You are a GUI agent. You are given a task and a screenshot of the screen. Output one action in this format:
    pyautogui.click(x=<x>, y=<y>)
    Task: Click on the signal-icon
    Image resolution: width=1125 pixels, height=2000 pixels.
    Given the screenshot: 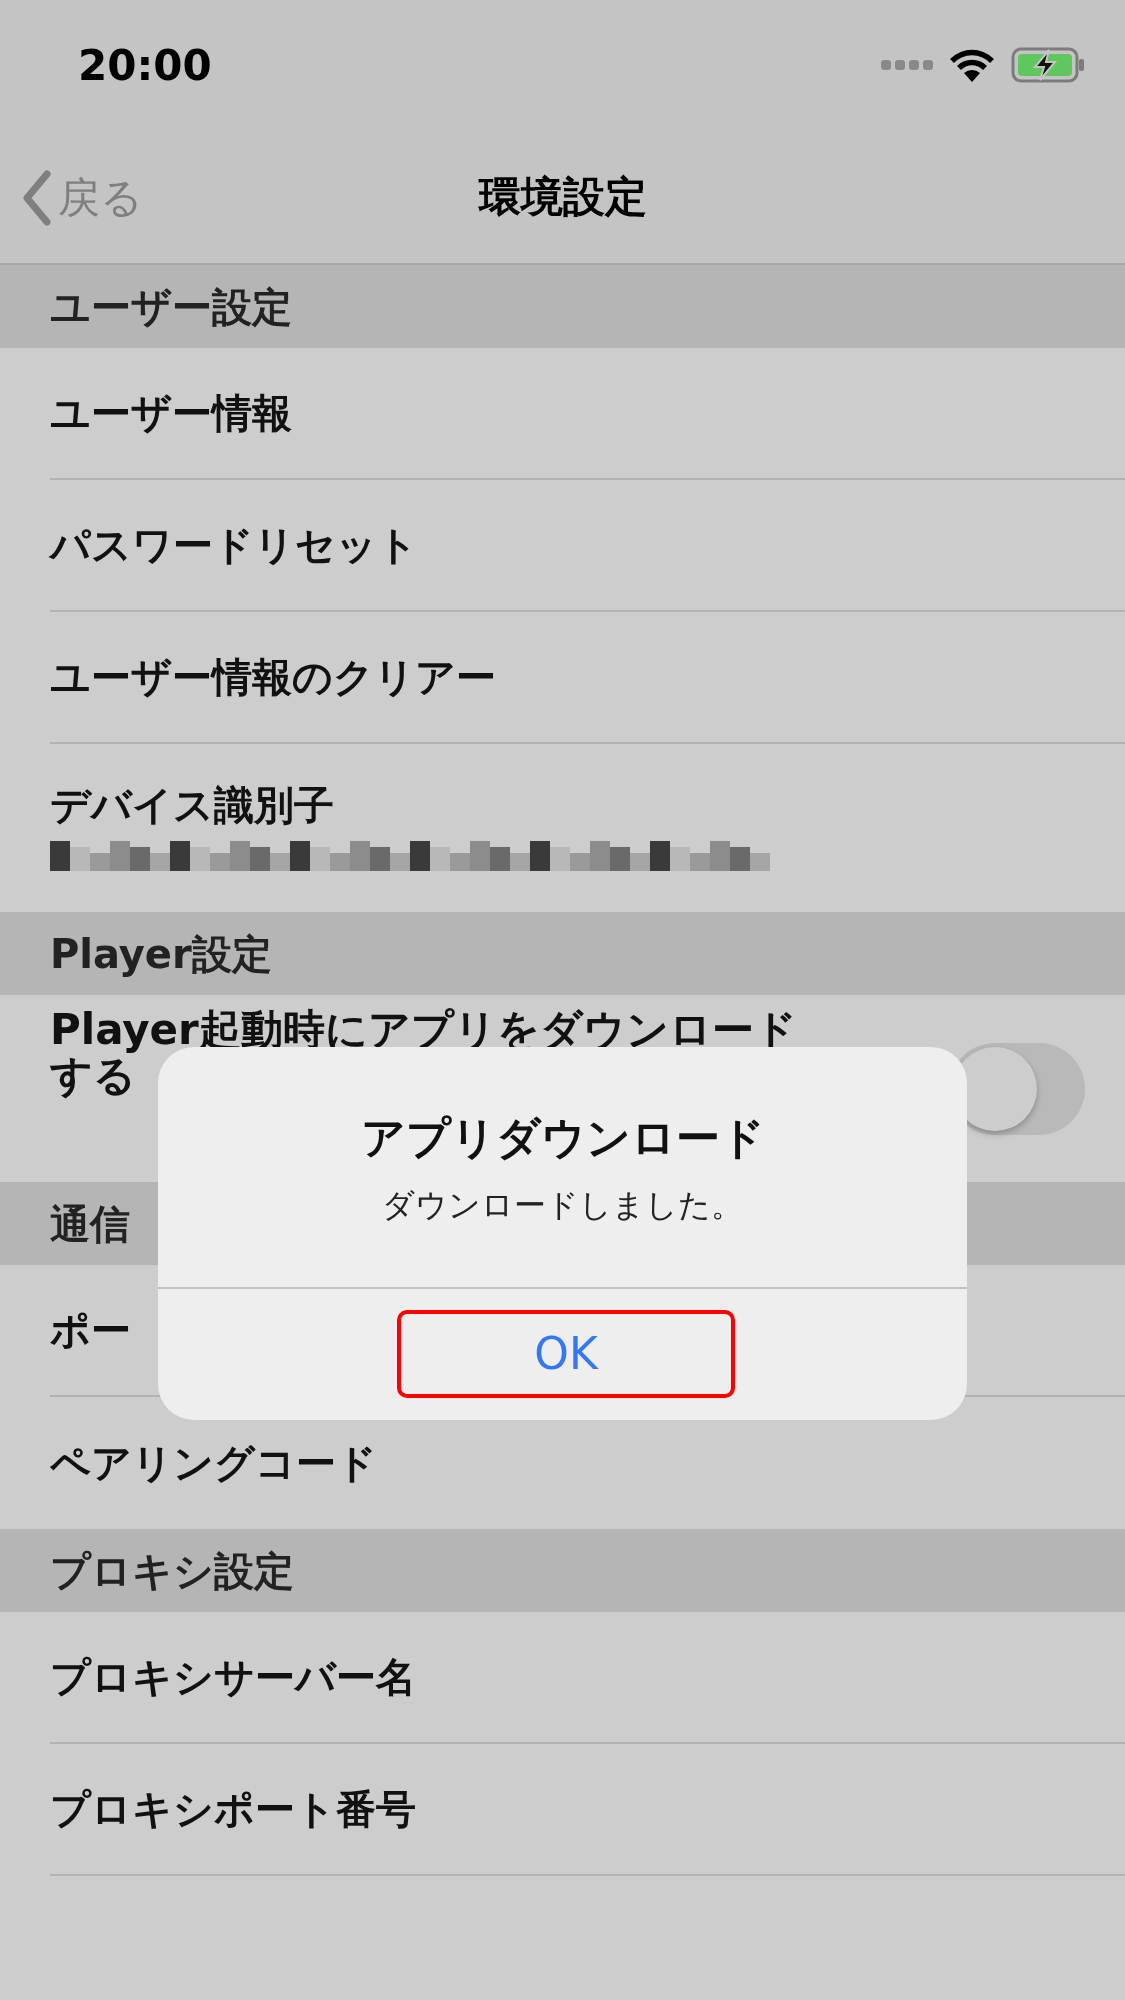 What is the action you would take?
    pyautogui.click(x=907, y=65)
    